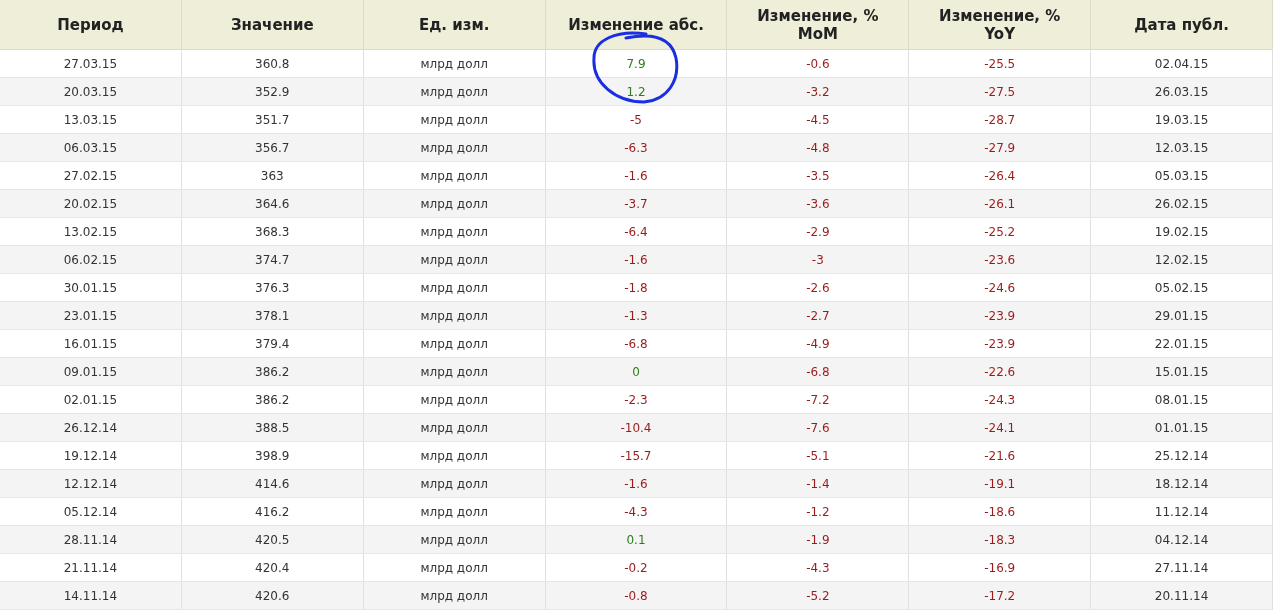 The width and height of the screenshot is (1273, 615). I want to click on table-cell-text: -16.9, so click(1000, 568).